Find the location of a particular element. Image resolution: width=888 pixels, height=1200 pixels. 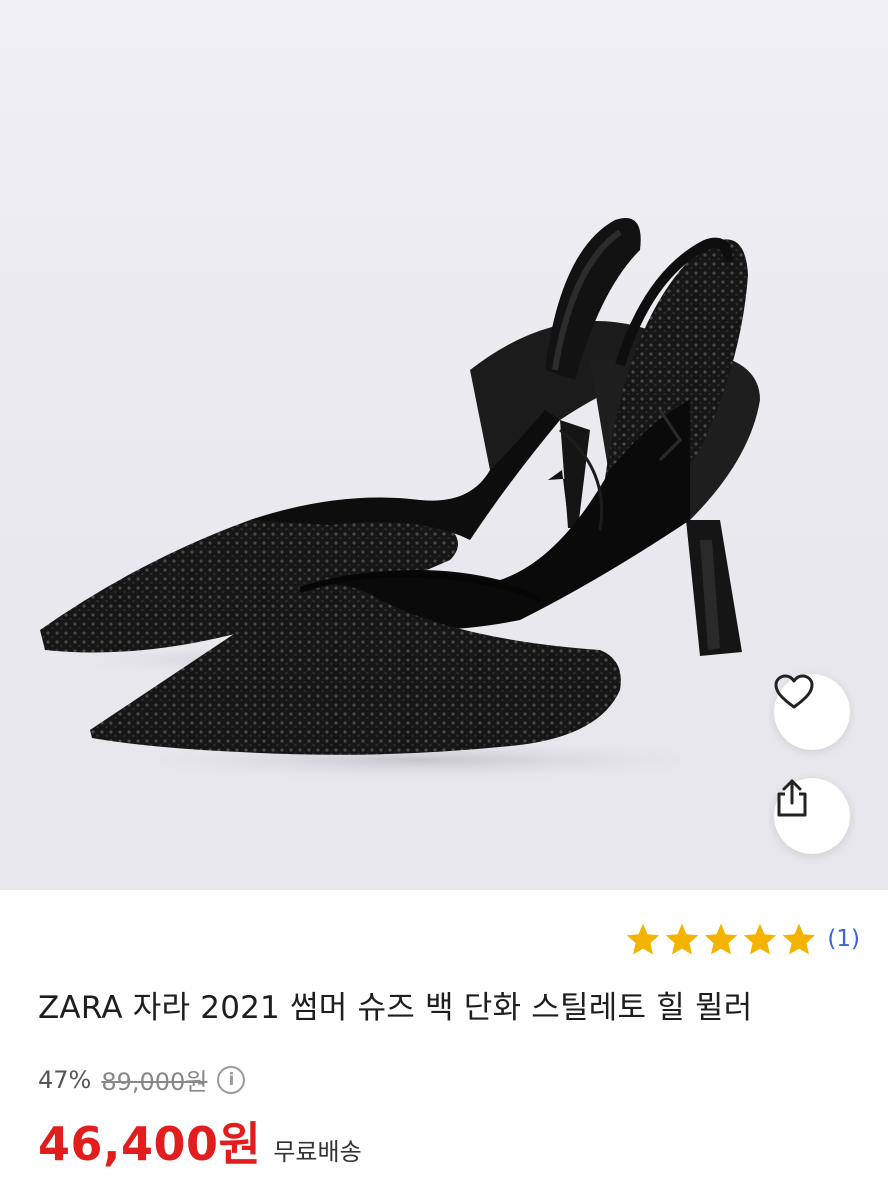

sale-price: 46,400원 is located at coordinates (150, 1144).